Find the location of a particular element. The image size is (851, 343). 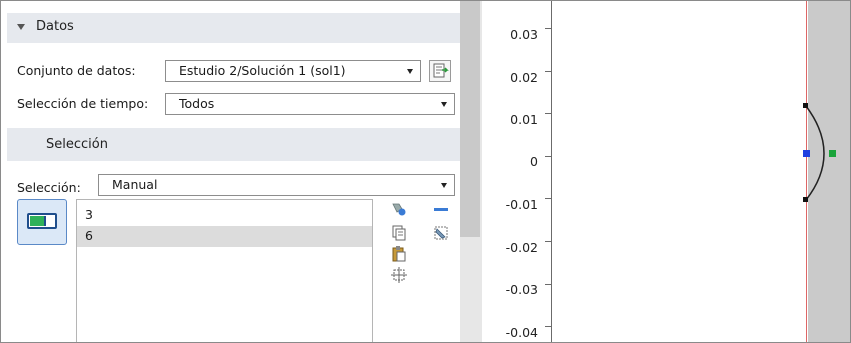

dataset-settings-icon is located at coordinates (441, 70).